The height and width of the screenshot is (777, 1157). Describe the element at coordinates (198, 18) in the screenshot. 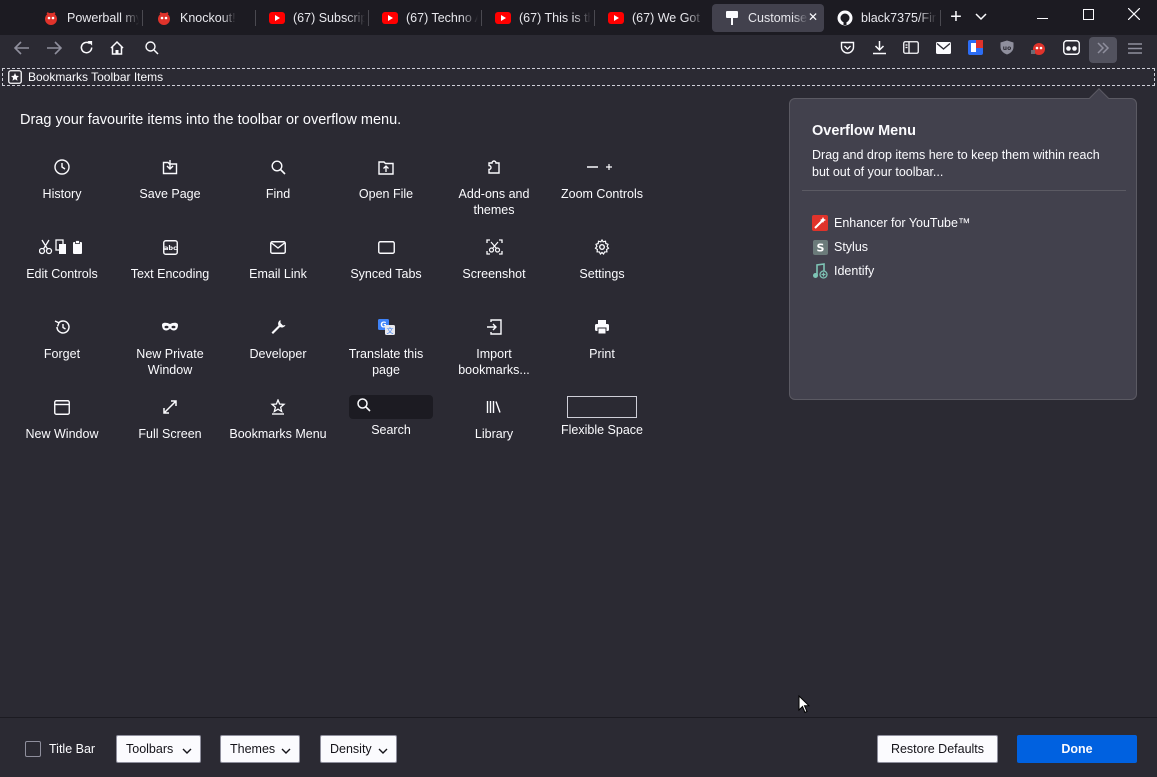

I see `tab-2: Knockout!` at that location.